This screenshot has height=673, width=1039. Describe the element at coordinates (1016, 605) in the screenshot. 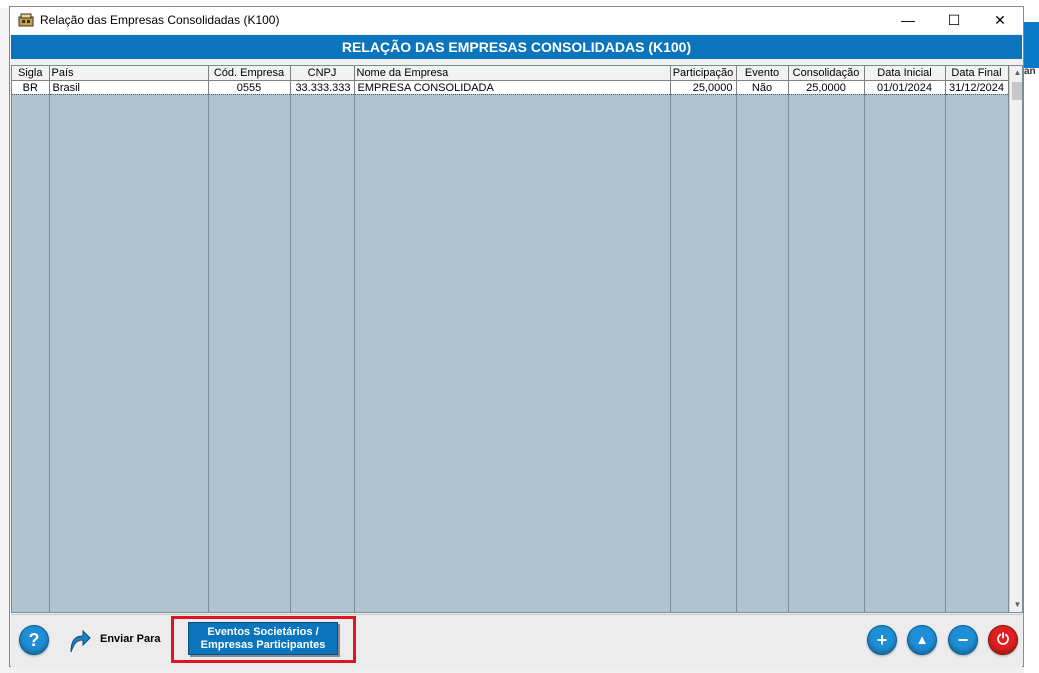

I see `scroll-down-arrow-icon: ▼` at that location.